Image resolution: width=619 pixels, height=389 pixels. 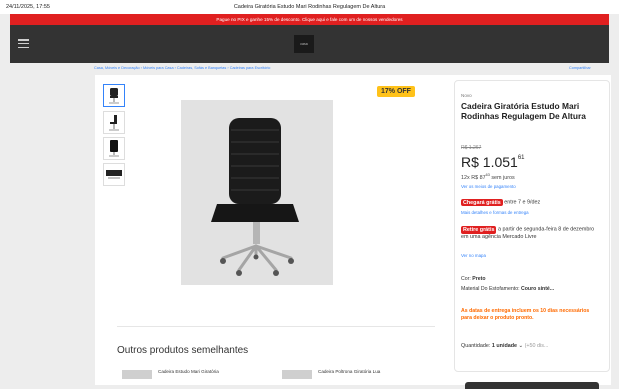 What do you see at coordinates (466, 95) in the screenshot?
I see `condition-label: Novo` at bounding box center [466, 95].